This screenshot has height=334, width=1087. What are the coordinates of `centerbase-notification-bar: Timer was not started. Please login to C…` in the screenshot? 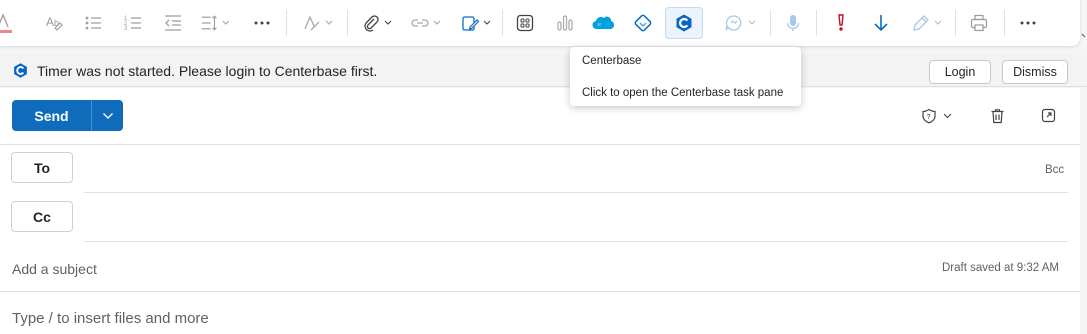 It's located at (543, 71).